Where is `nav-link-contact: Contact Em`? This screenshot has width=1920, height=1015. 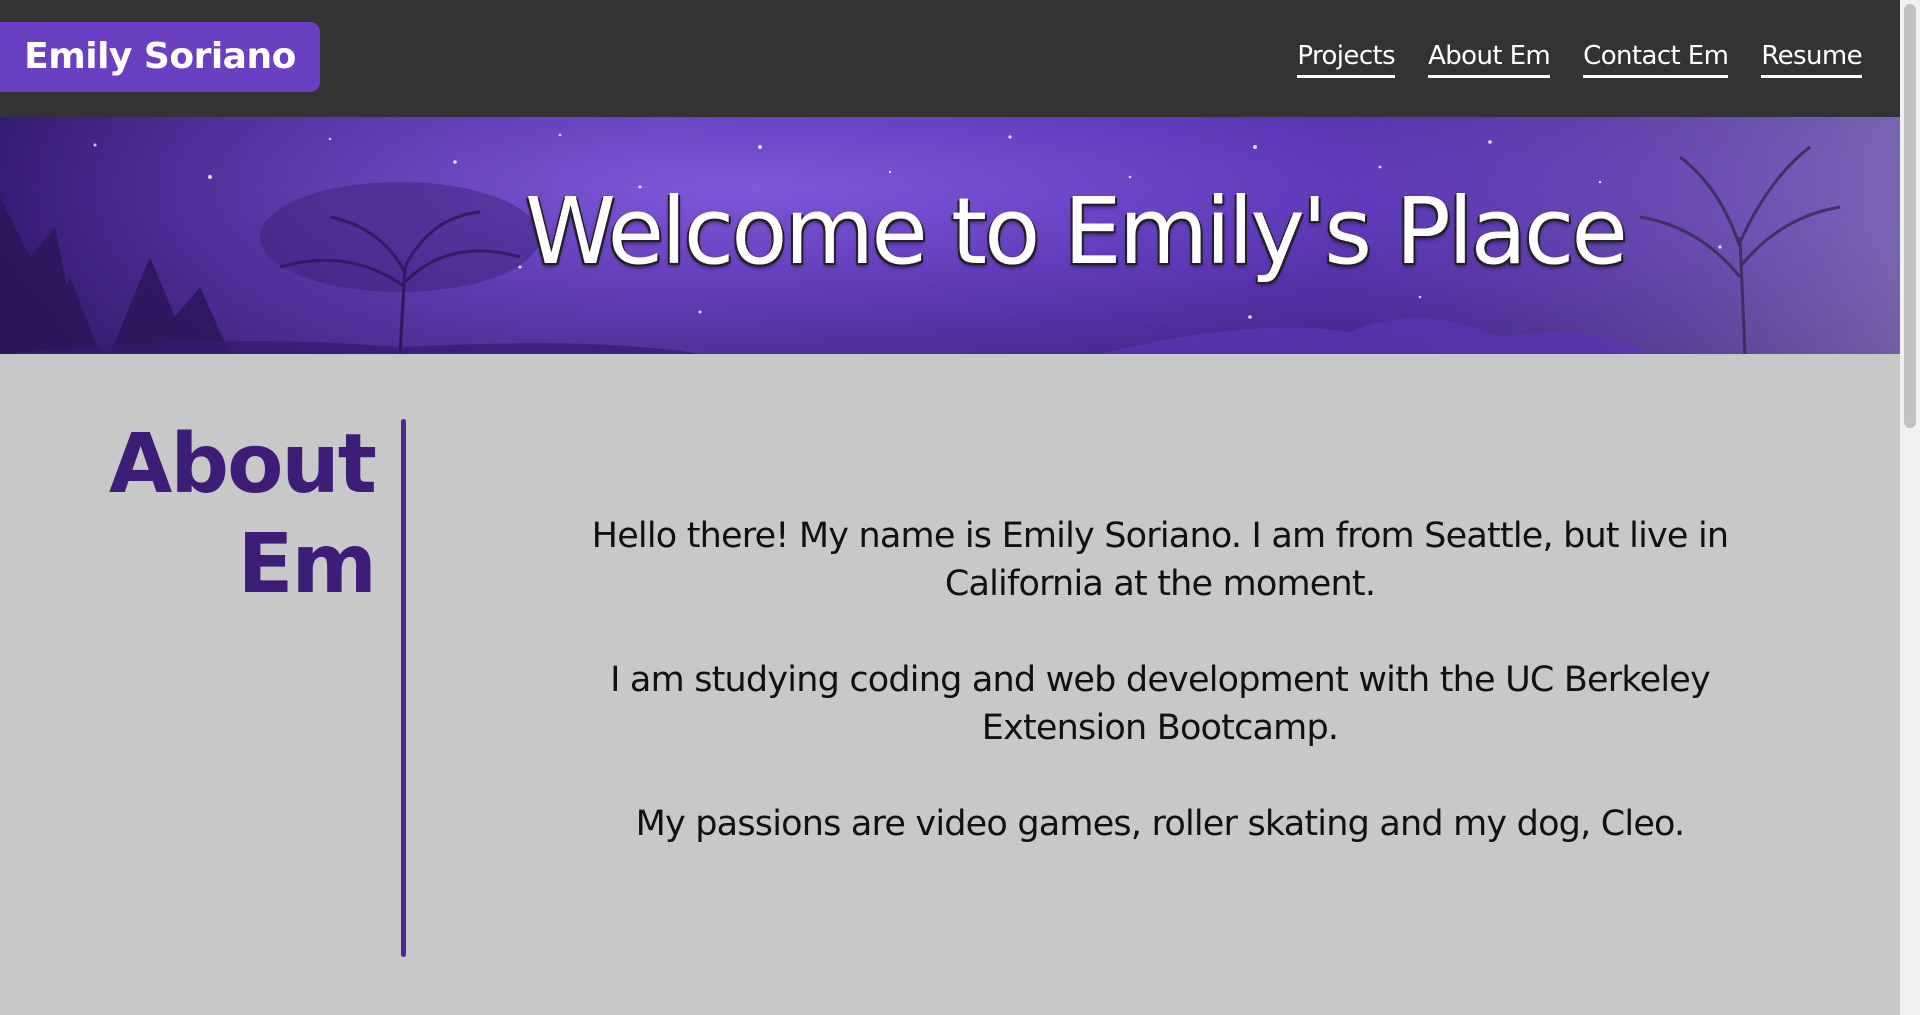
nav-link-contact: Contact Em is located at coordinates (1656, 57).